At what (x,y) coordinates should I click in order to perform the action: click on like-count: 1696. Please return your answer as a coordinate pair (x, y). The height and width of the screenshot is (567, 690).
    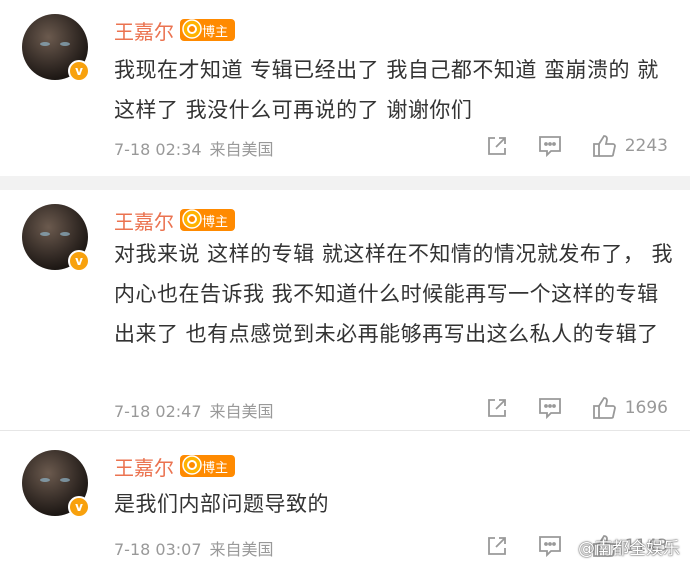
    Looking at the image, I should click on (646, 408).